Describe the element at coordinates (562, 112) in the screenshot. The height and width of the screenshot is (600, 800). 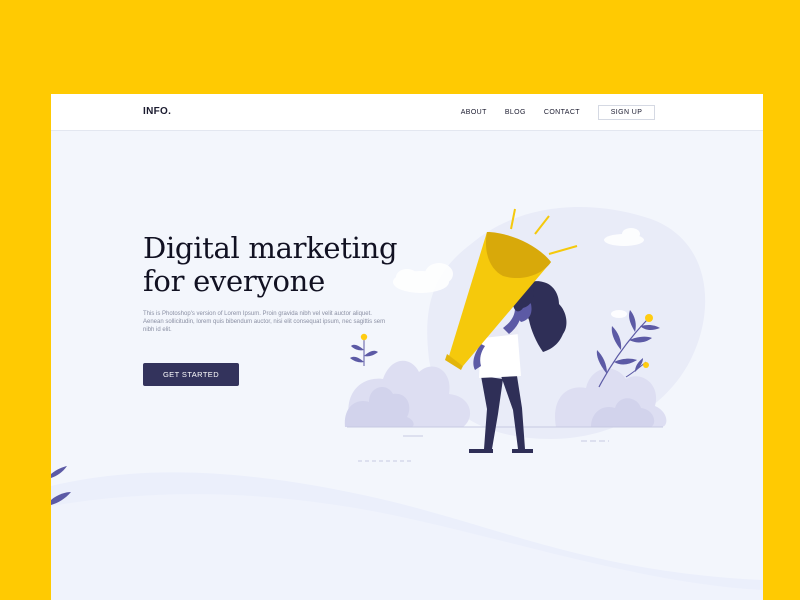
I see `nav-link-contact: CONTACT` at that location.